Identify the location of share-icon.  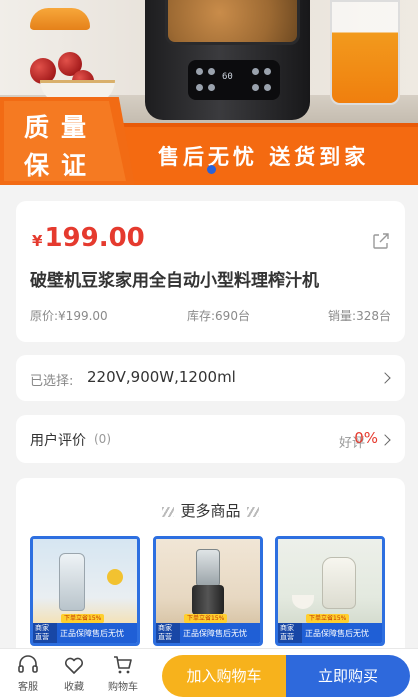
(381, 241).